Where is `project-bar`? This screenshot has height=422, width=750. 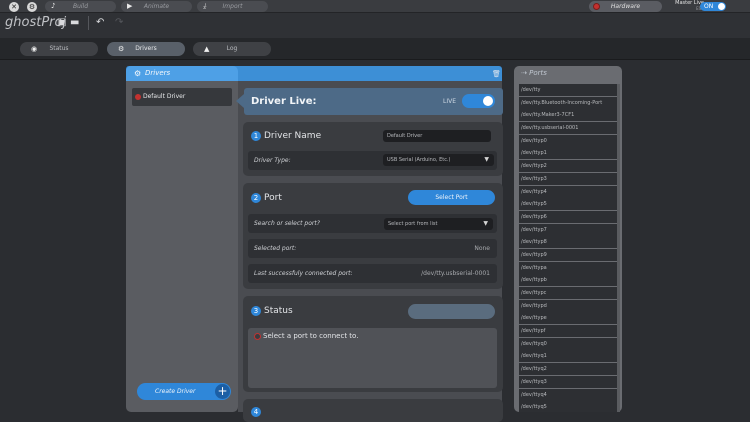
project-bar is located at coordinates (375, 25).